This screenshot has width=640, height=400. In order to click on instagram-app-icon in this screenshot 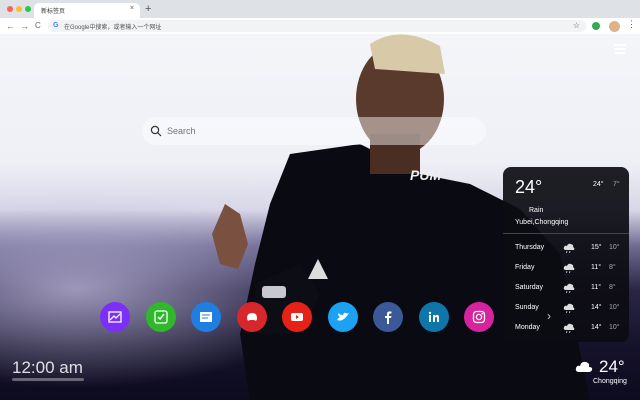, I will do `click(479, 317)`.